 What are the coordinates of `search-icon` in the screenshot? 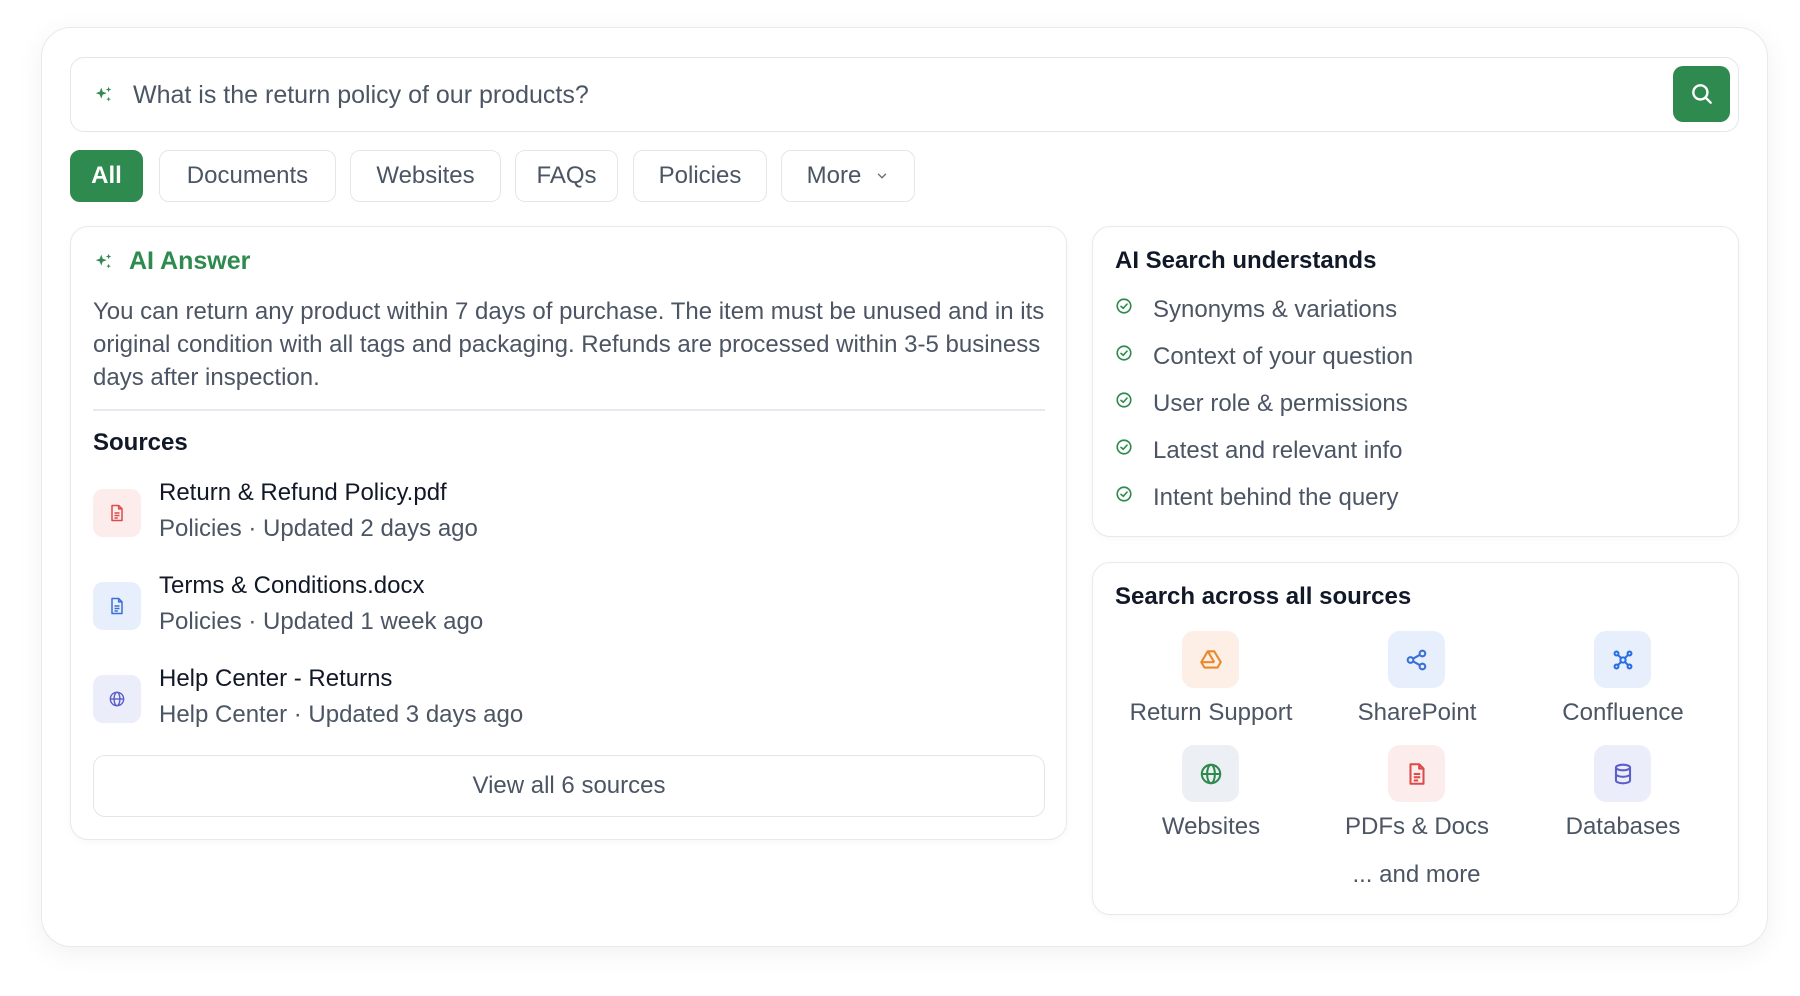 It's located at (1701, 94).